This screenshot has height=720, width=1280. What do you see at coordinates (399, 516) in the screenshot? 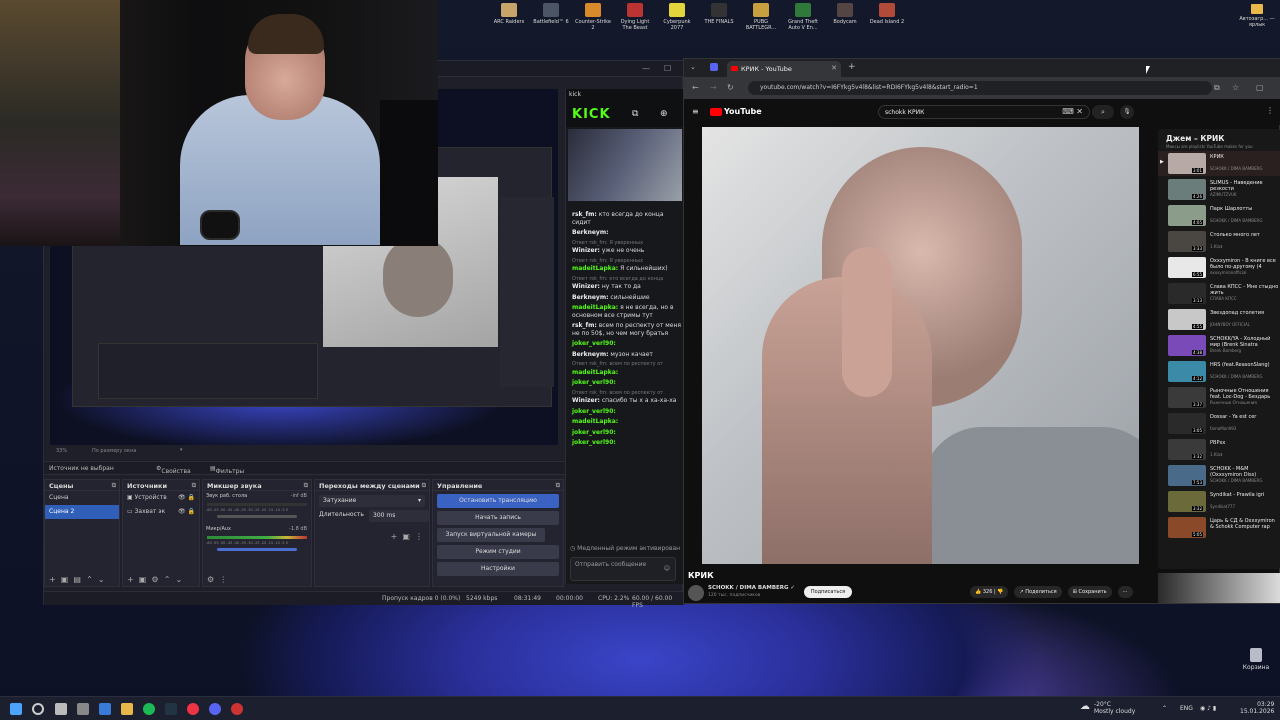
I see `duration-input: 300 ms` at bounding box center [399, 516].